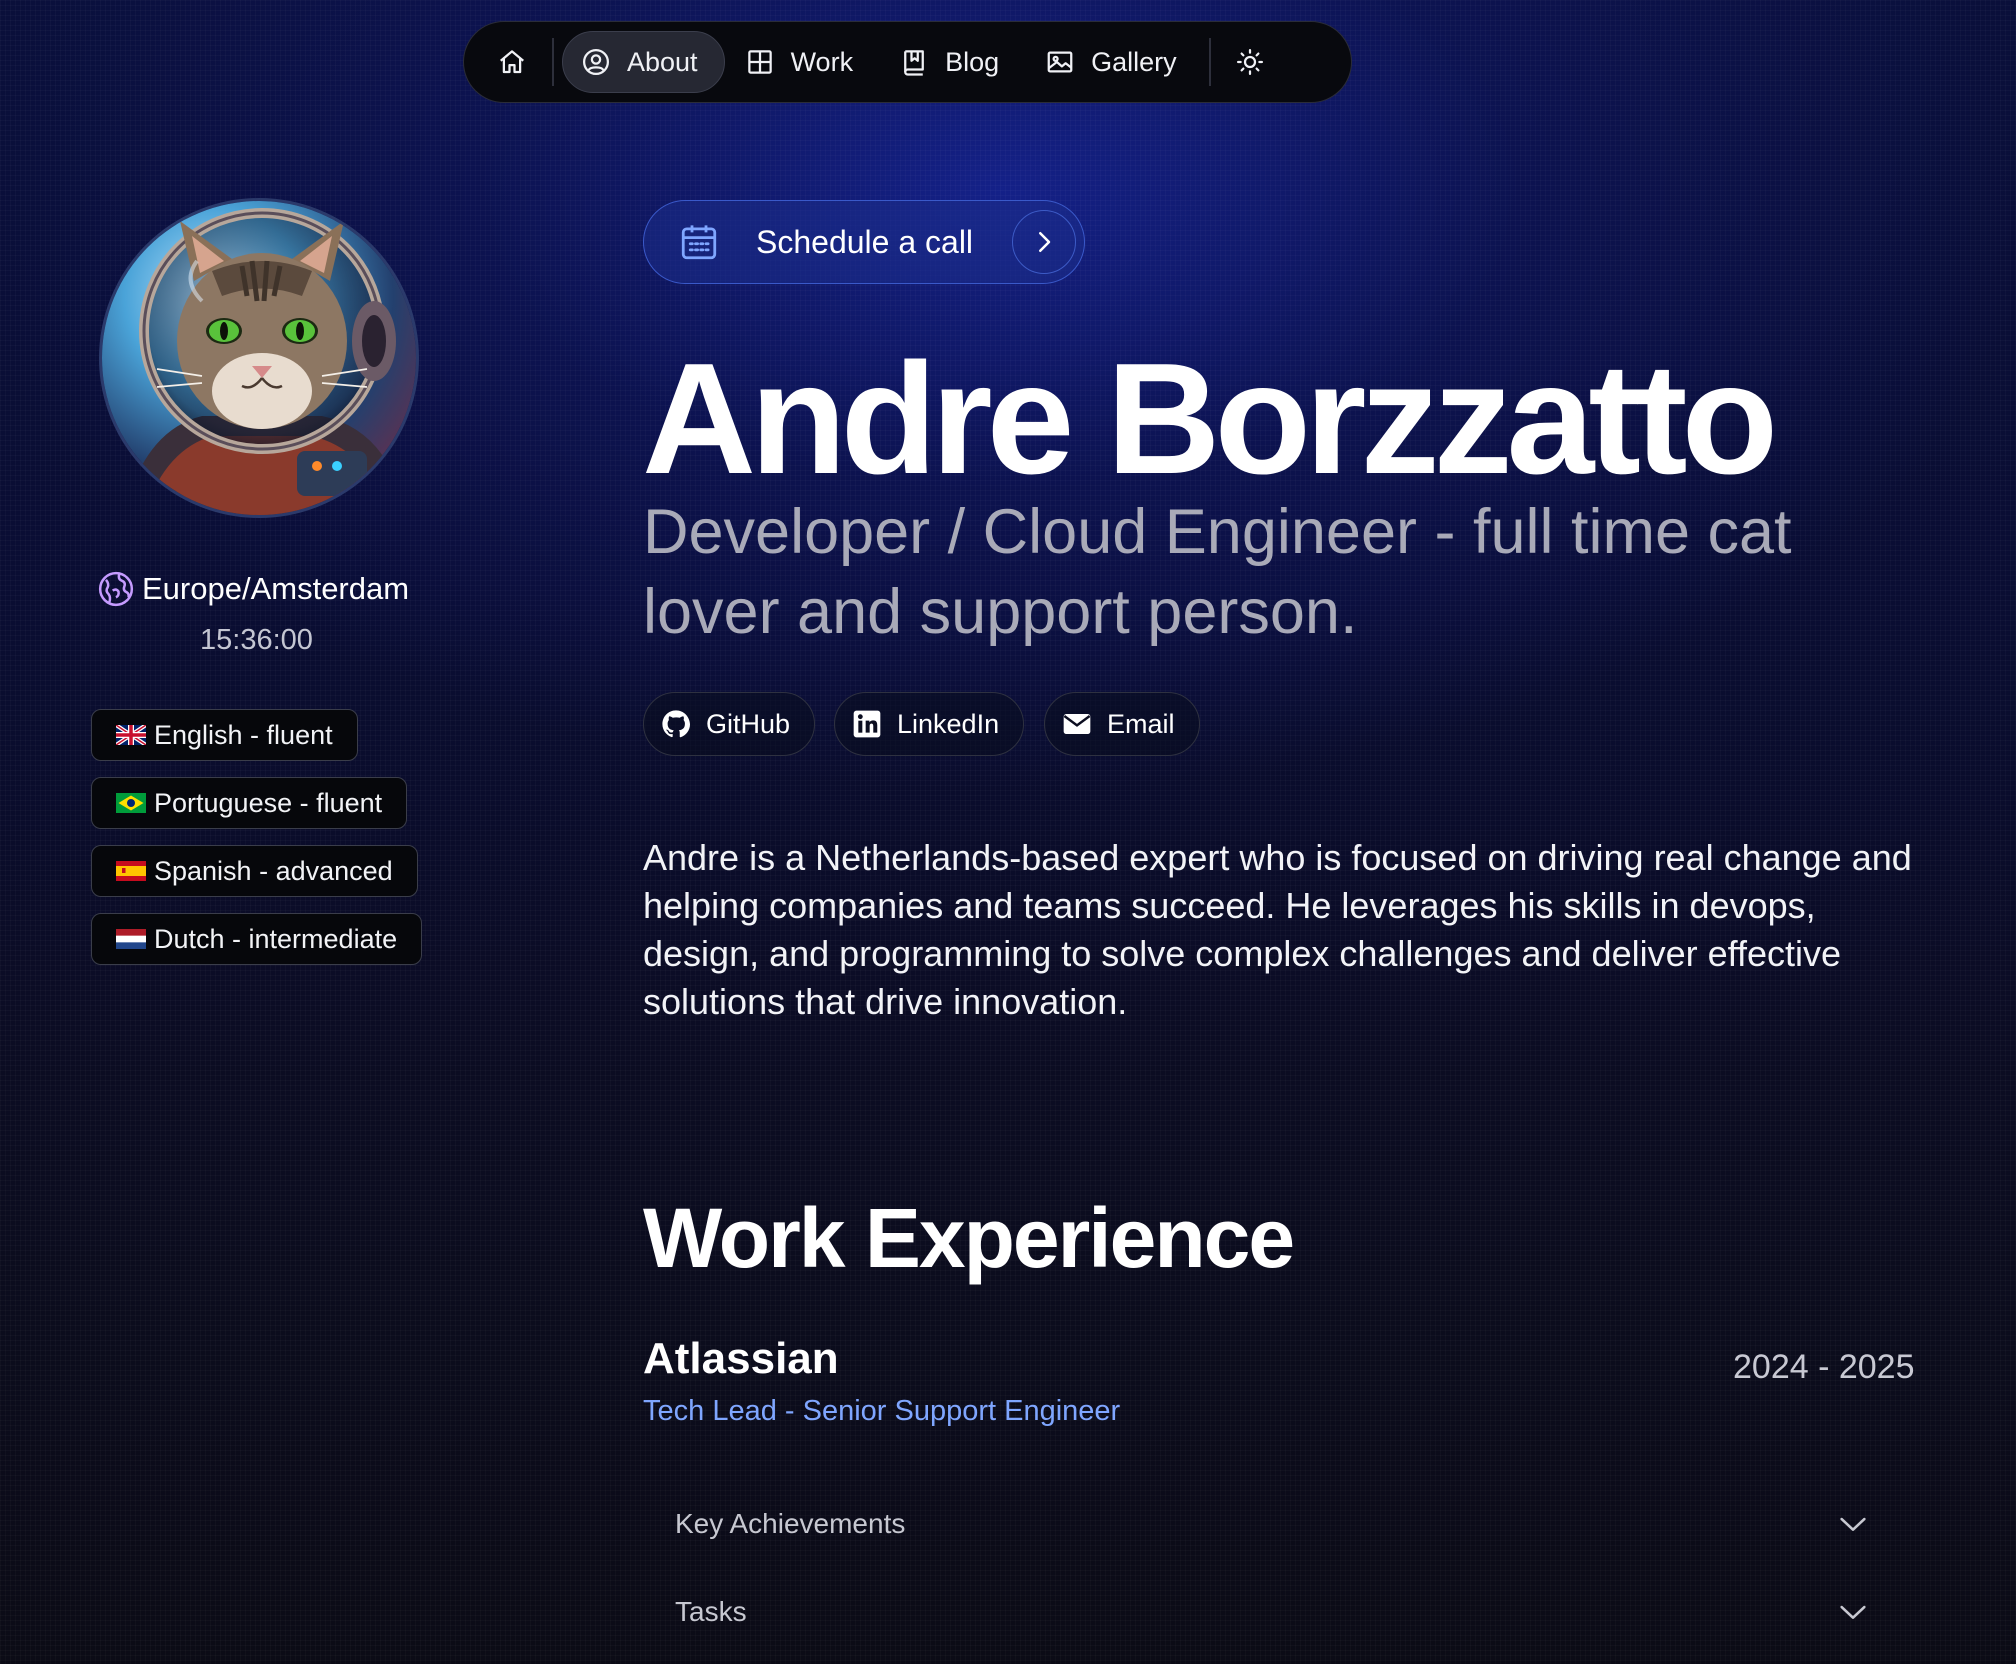 The image size is (2016, 1664). Describe the element at coordinates (276, 938) in the screenshot. I see `language-label: Dutch - intermediate` at that location.